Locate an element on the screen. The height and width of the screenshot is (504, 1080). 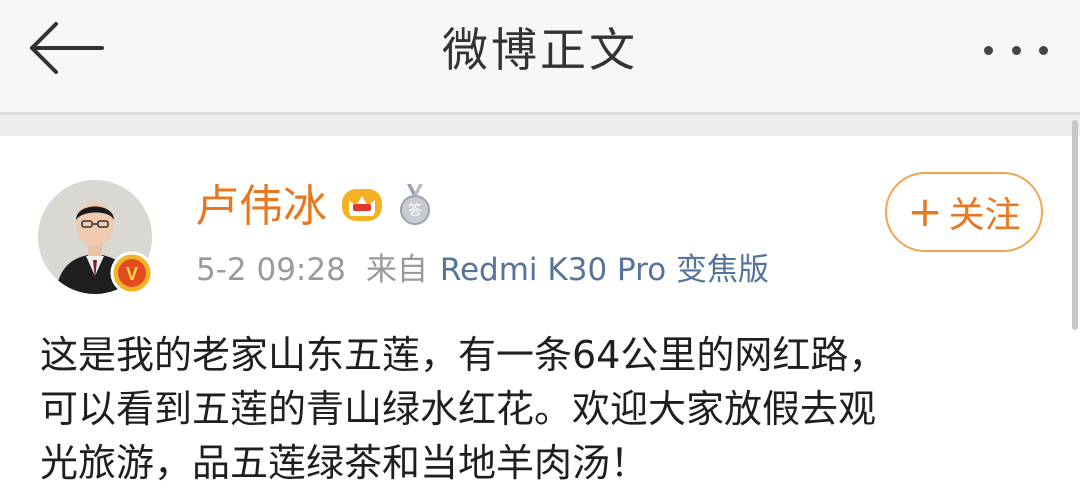
verified-v-icon: V is located at coordinates (132, 273).